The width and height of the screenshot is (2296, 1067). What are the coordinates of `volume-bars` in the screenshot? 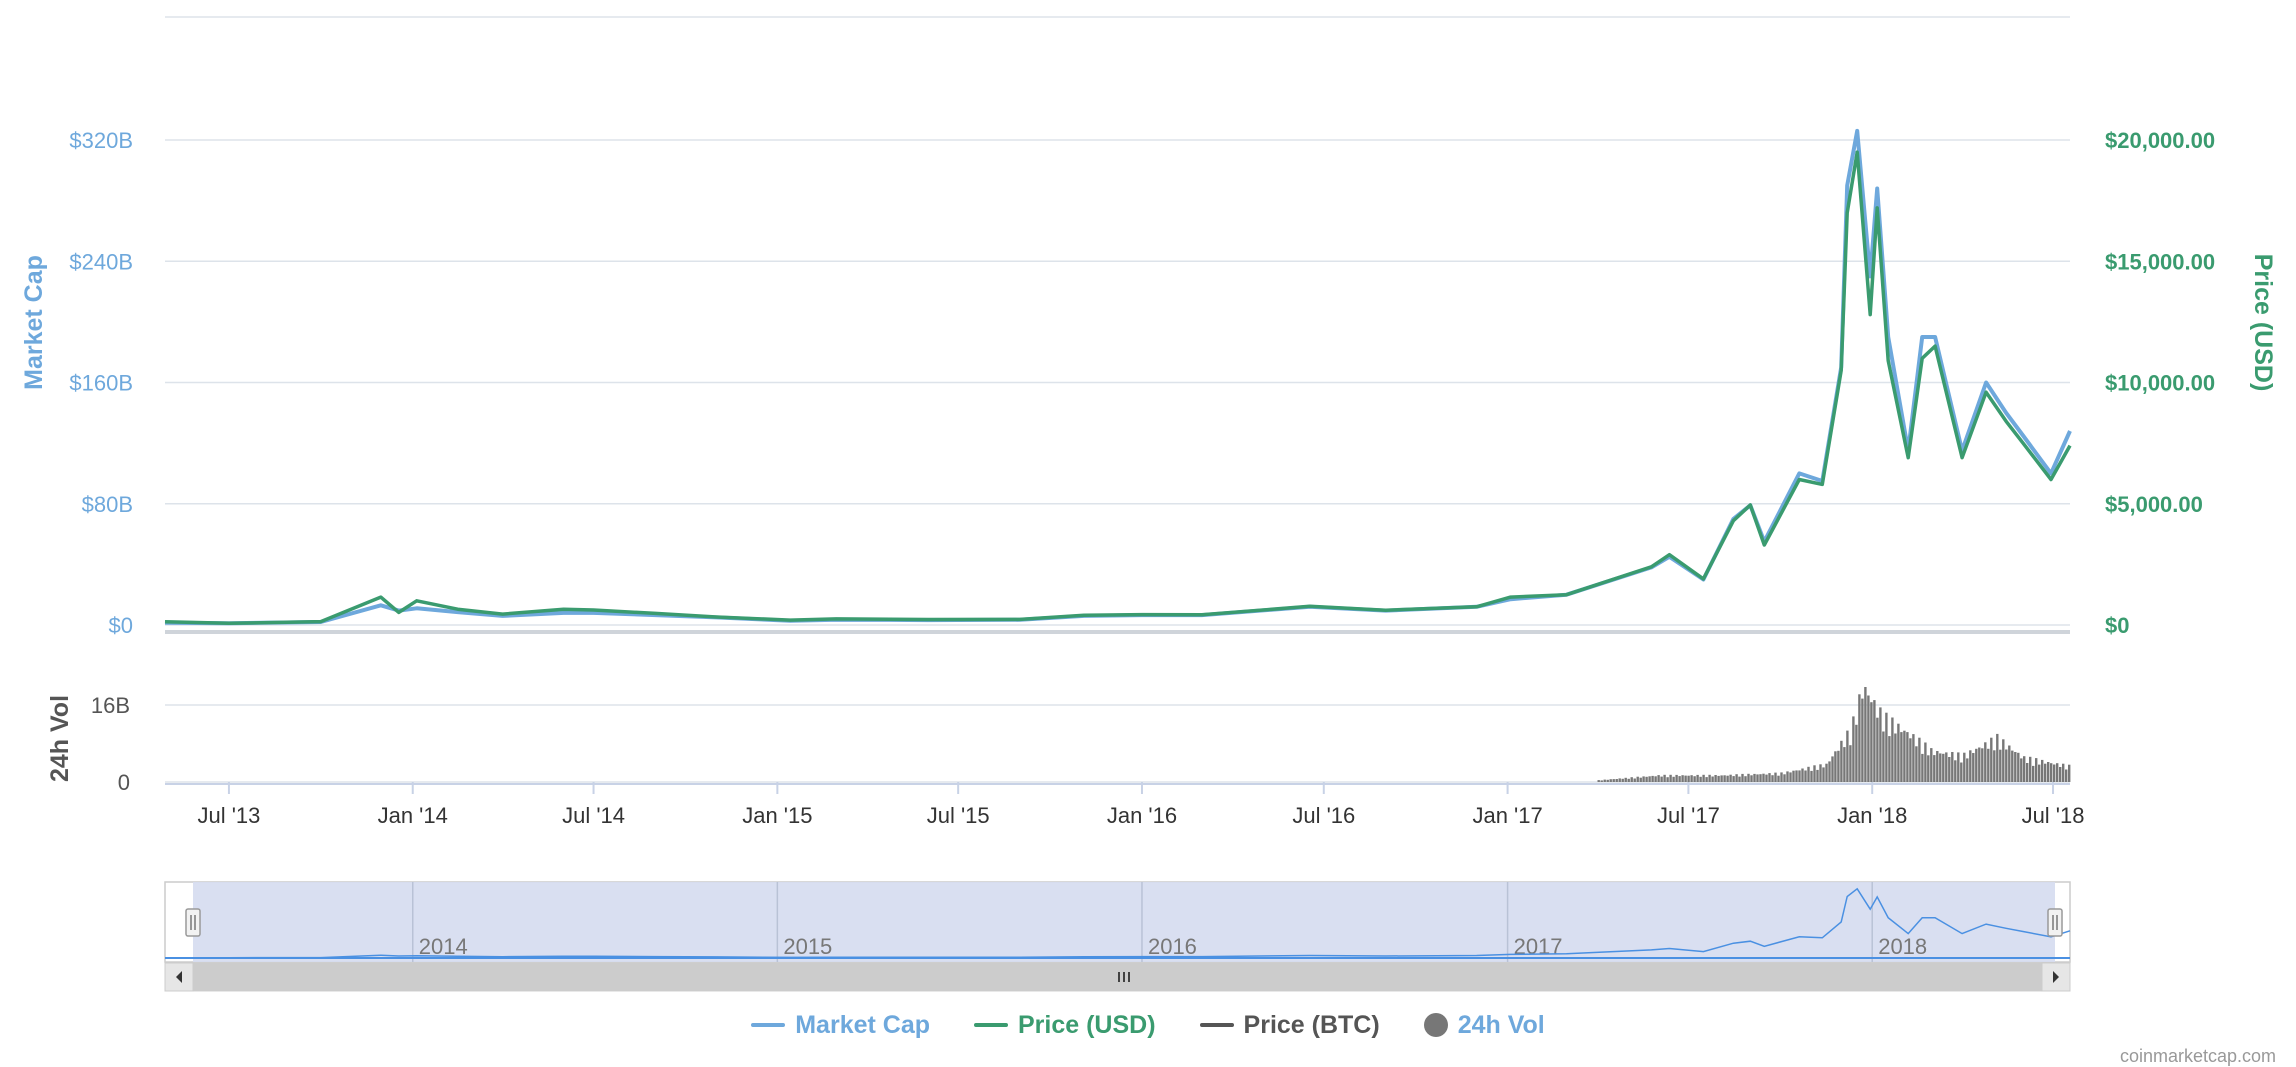 It's located at (1834, 734).